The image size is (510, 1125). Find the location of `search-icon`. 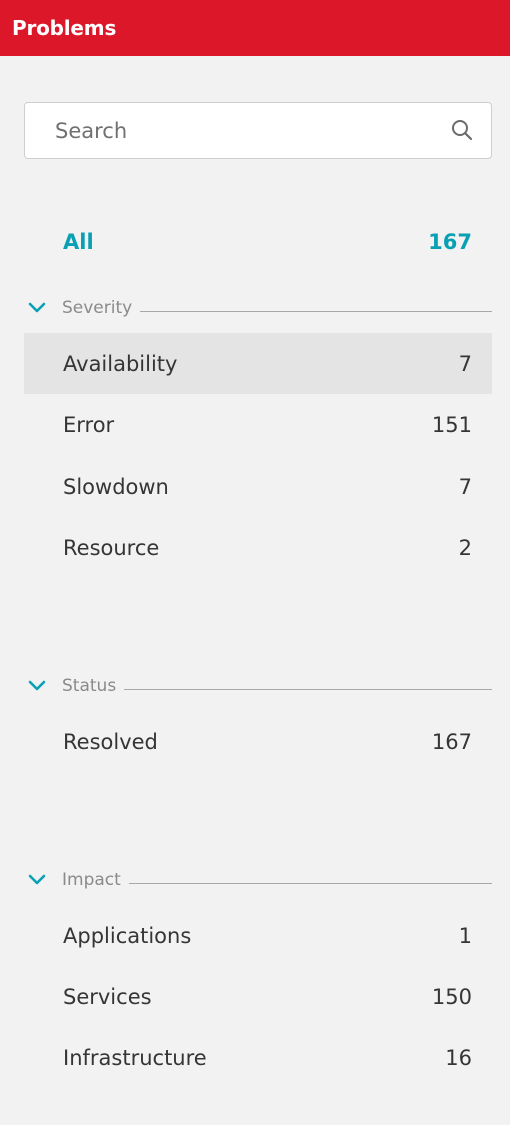

search-icon is located at coordinates (463, 131).